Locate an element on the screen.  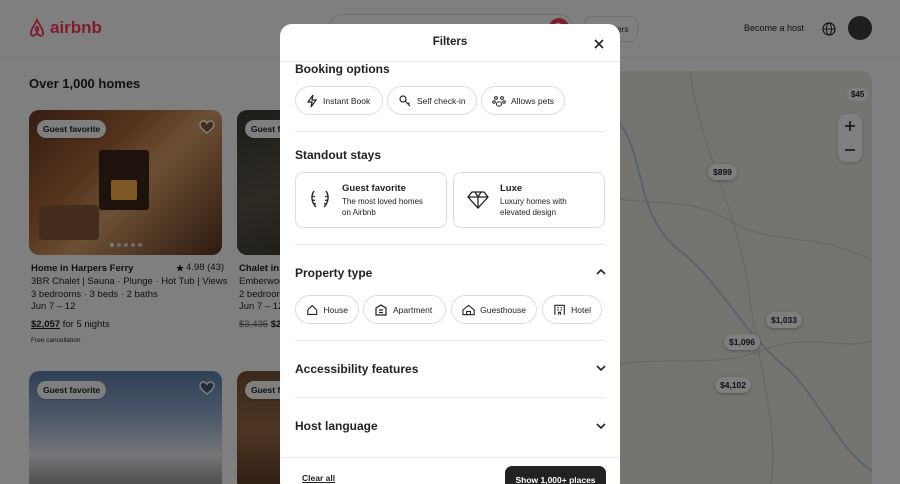
instant-book-pill: Instant Book is located at coordinates (339, 100).